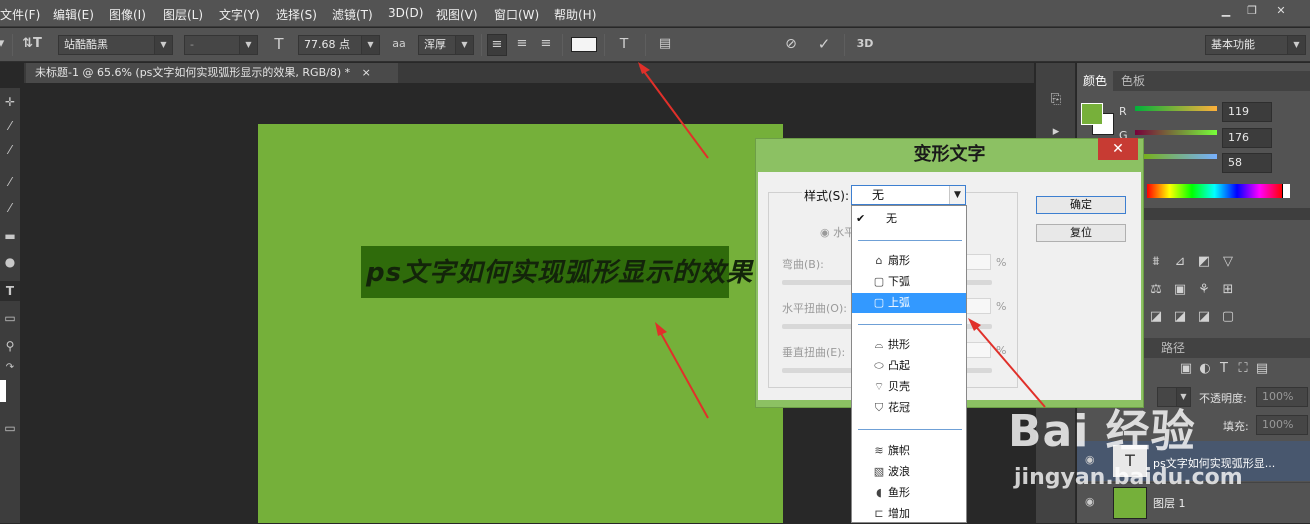 This screenshot has height=524, width=1310. I want to click on arrow-to-warp-button, so click(673, 110).